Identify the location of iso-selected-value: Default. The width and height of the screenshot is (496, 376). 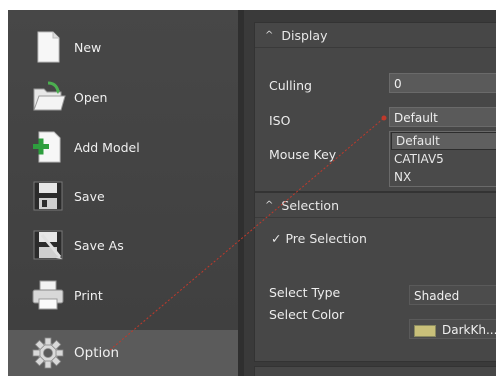
(416, 118).